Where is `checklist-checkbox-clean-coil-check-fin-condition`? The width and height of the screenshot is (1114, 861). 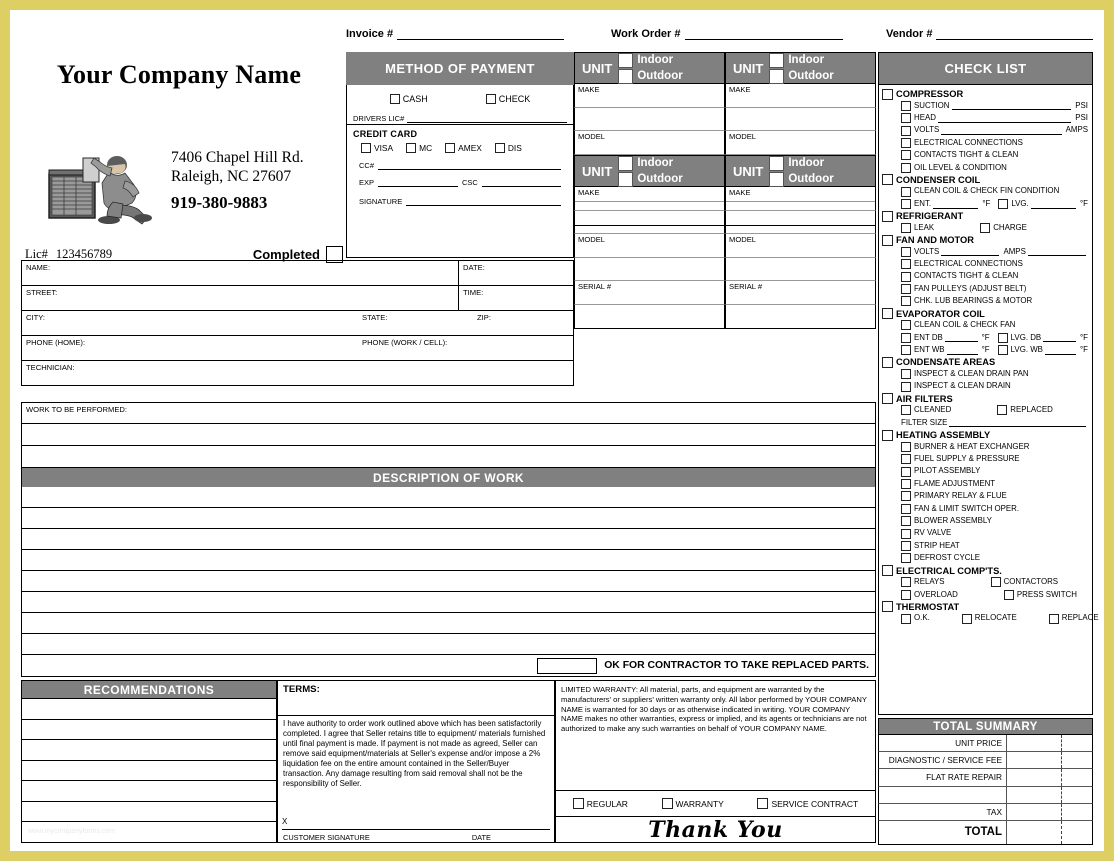 checklist-checkbox-clean-coil-check-fin-condition is located at coordinates (906, 191).